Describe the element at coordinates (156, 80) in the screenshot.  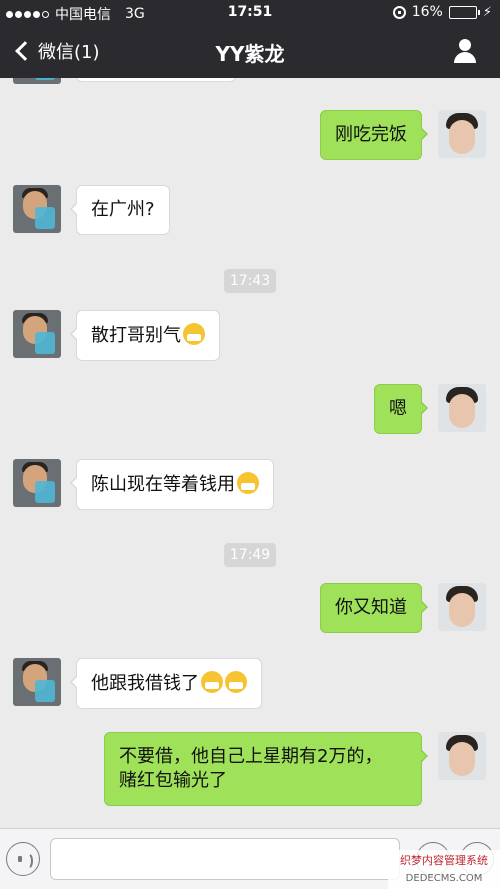
I see `message-bubble-partial` at that location.